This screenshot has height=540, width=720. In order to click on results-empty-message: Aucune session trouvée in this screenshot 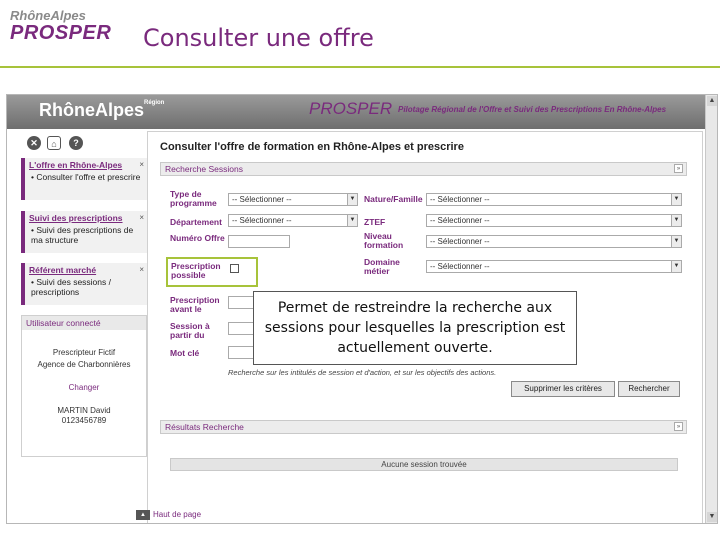, I will do `click(424, 464)`.